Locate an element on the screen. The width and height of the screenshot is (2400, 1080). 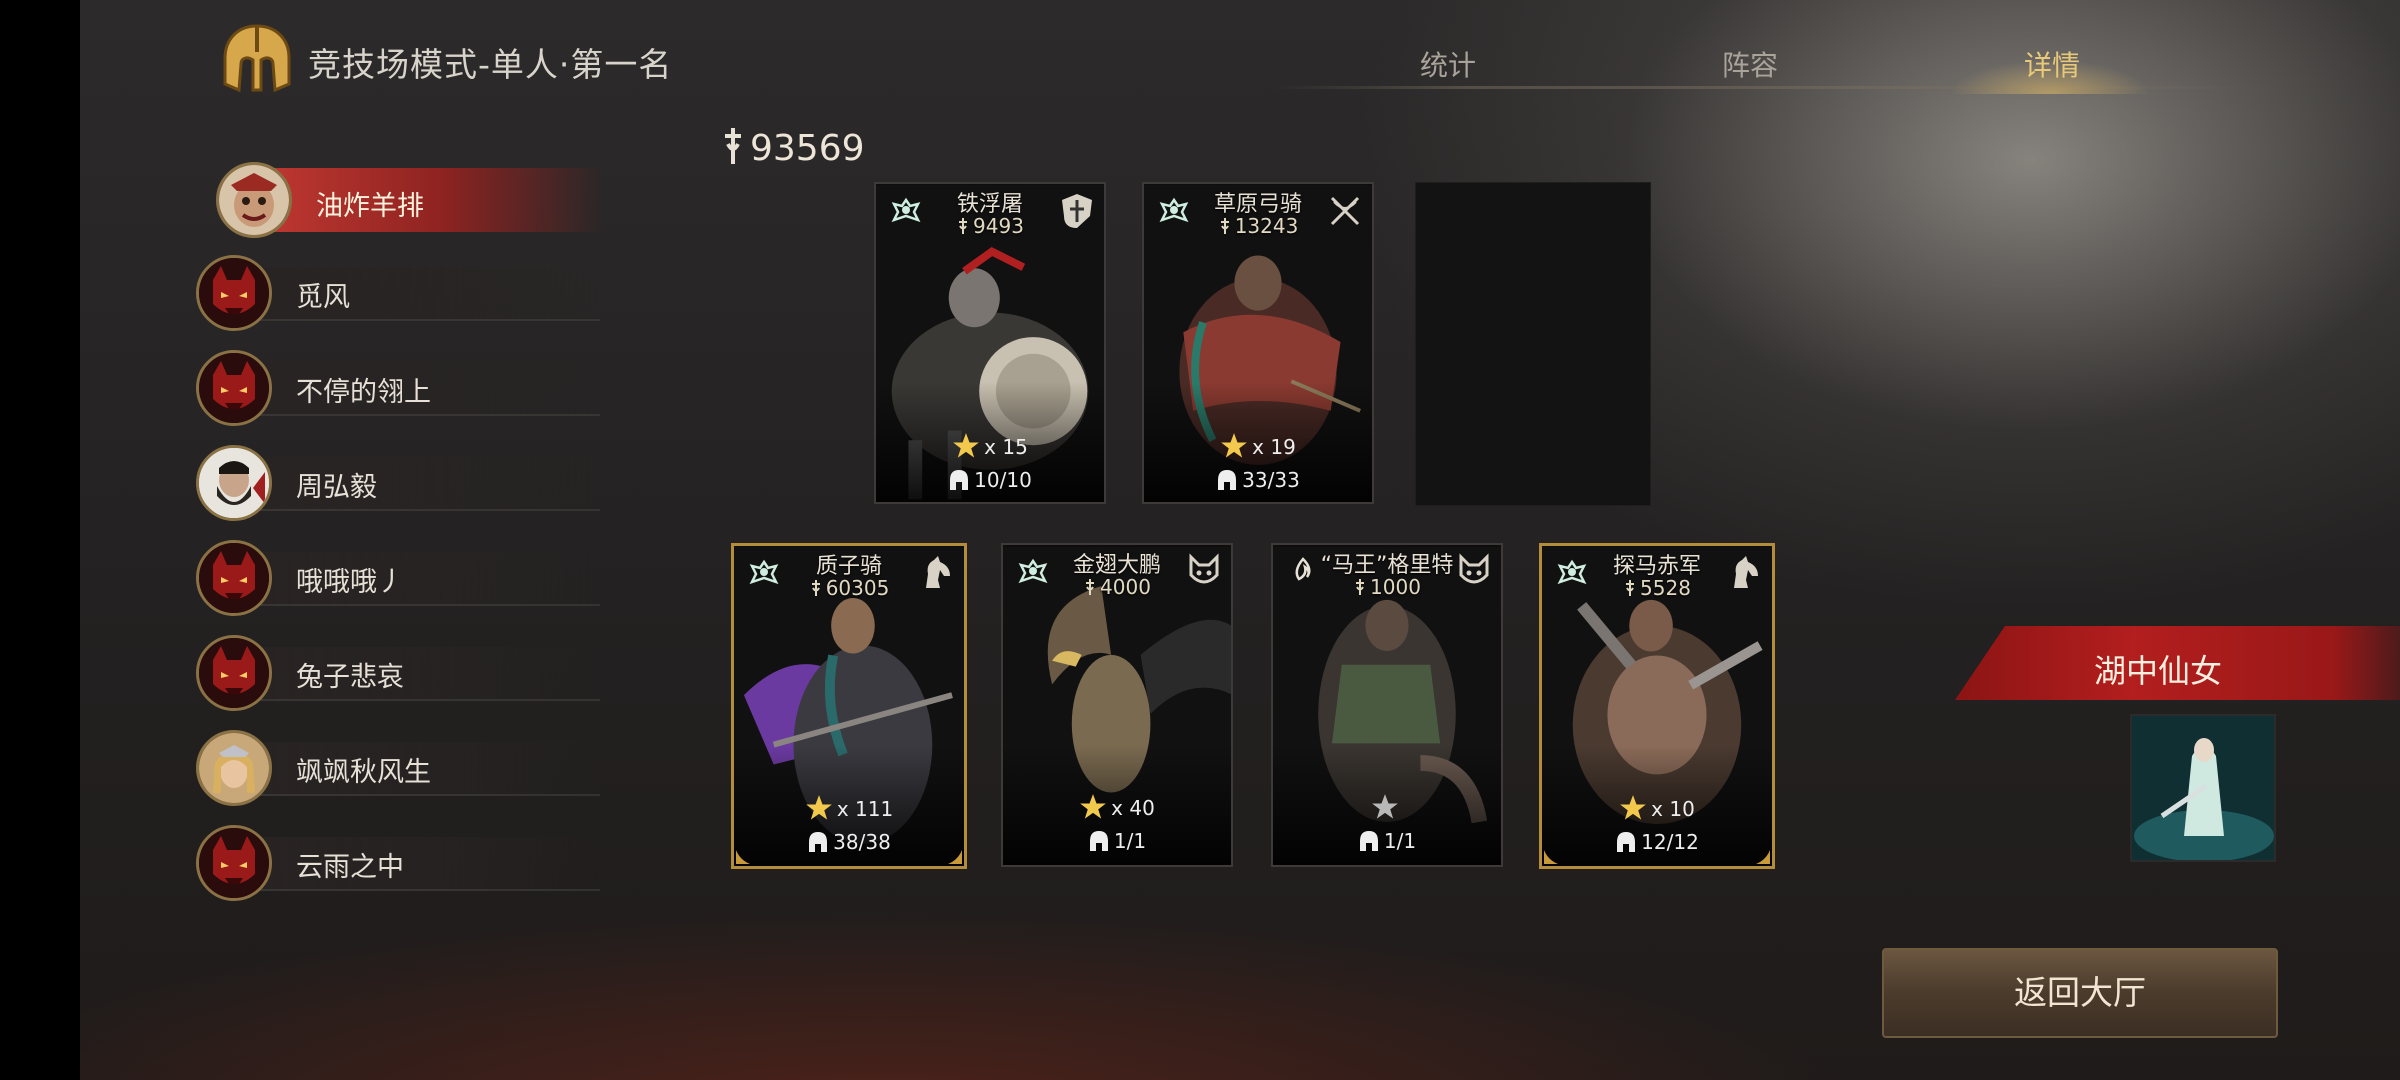
tab-details: 详情 is located at coordinates (2052, 64).